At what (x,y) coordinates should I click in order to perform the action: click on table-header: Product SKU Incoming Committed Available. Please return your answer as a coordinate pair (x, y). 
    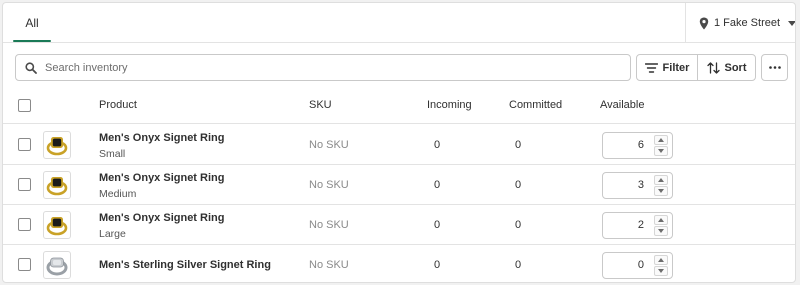
    Looking at the image, I should click on (399, 105).